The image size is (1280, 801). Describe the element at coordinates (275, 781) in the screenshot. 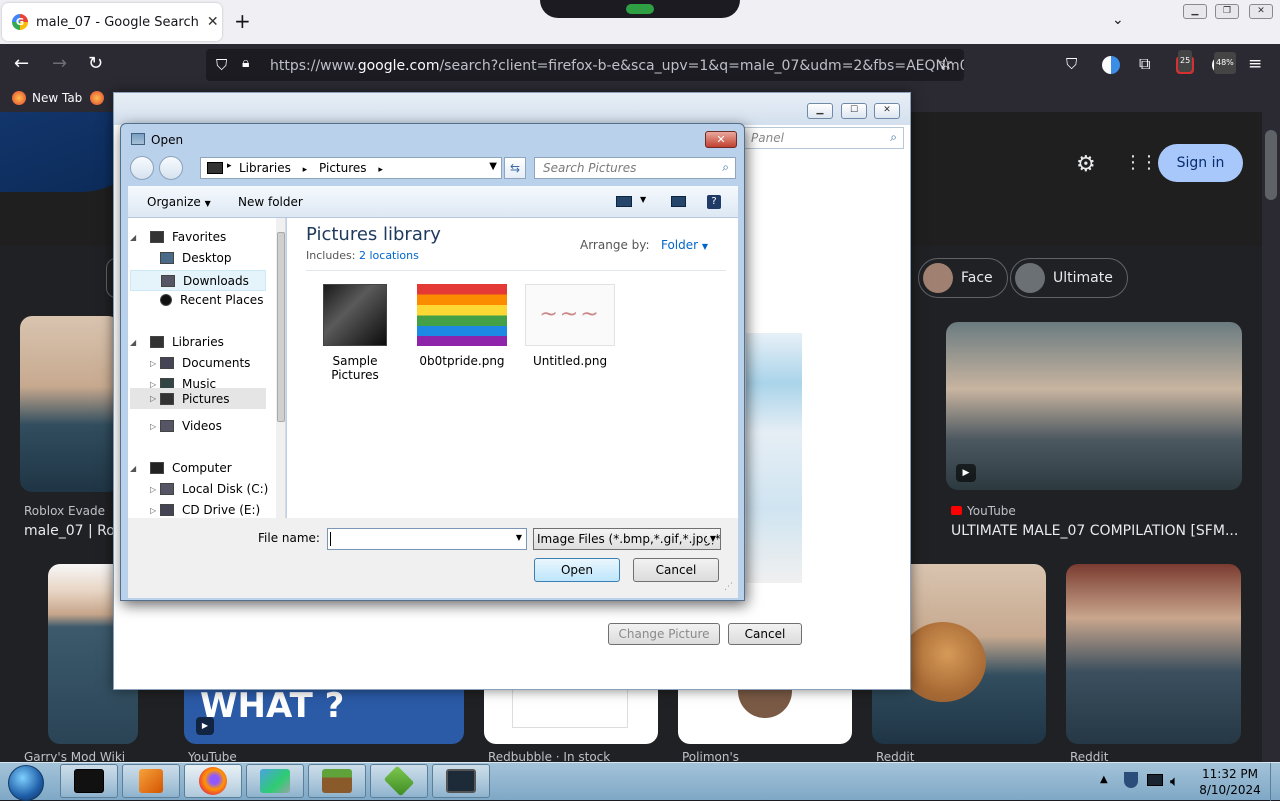

I see `taskbar-control-panel` at that location.